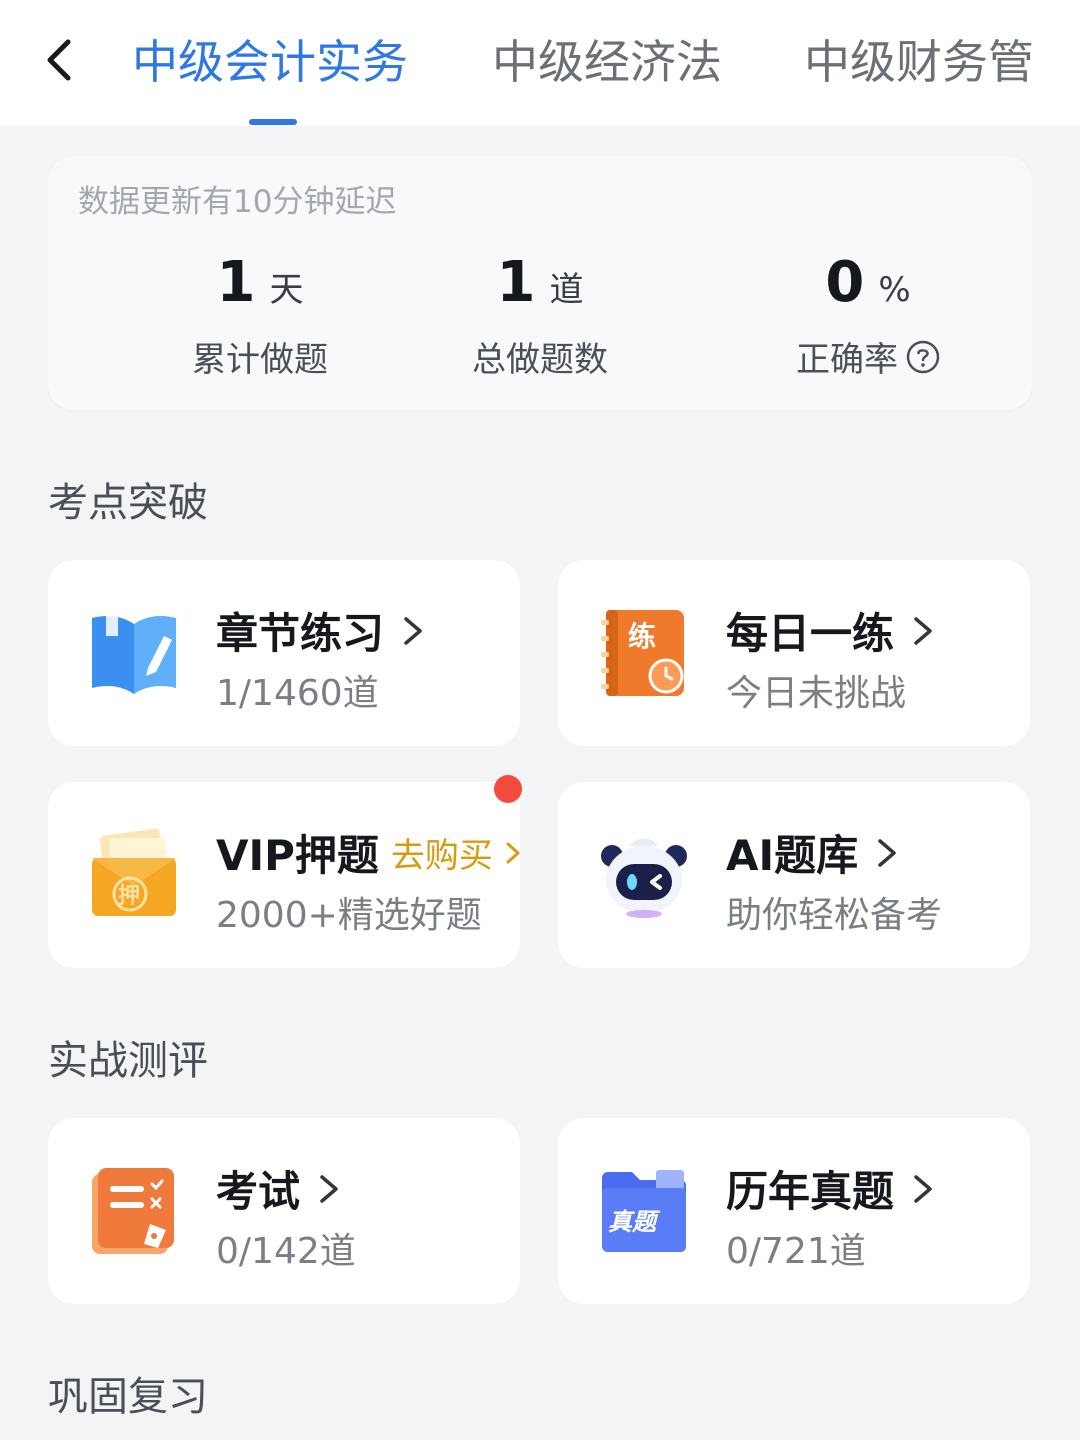  Describe the element at coordinates (133, 1211) in the screenshot. I see `exam-paper-icon` at that location.